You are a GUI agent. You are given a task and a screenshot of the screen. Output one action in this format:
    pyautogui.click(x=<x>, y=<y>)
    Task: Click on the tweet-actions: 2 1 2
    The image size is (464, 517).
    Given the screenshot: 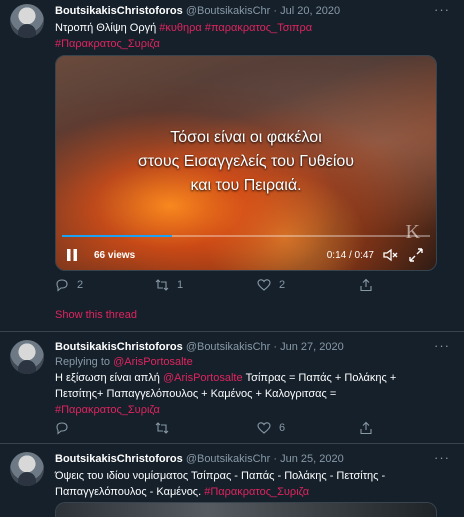 What is the action you would take?
    pyautogui.click(x=245, y=286)
    